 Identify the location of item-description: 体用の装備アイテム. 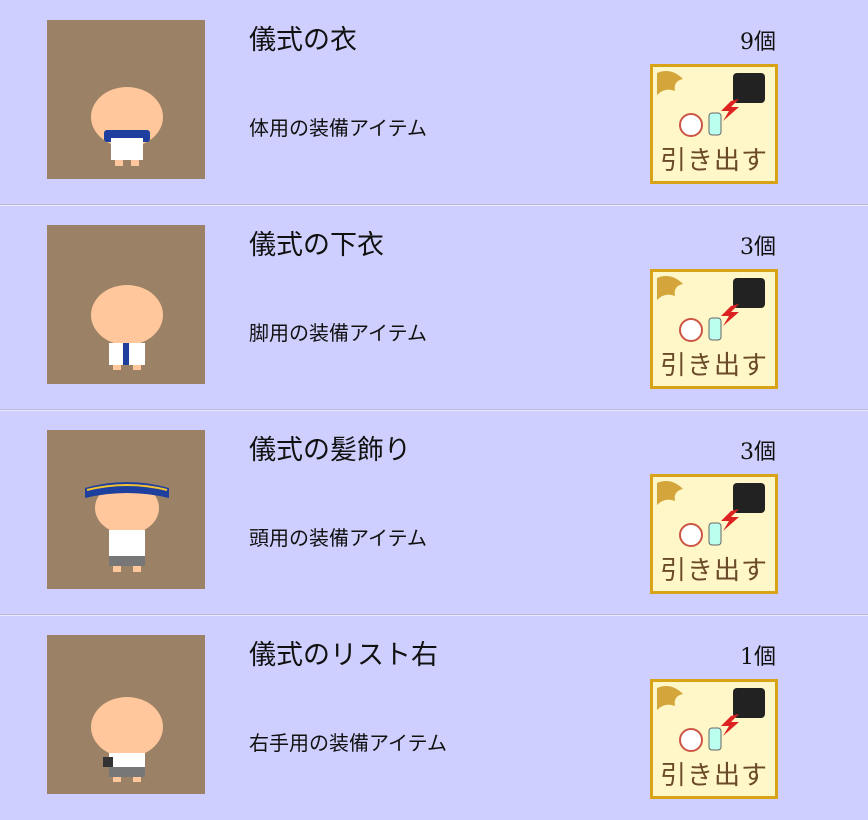
(338, 128).